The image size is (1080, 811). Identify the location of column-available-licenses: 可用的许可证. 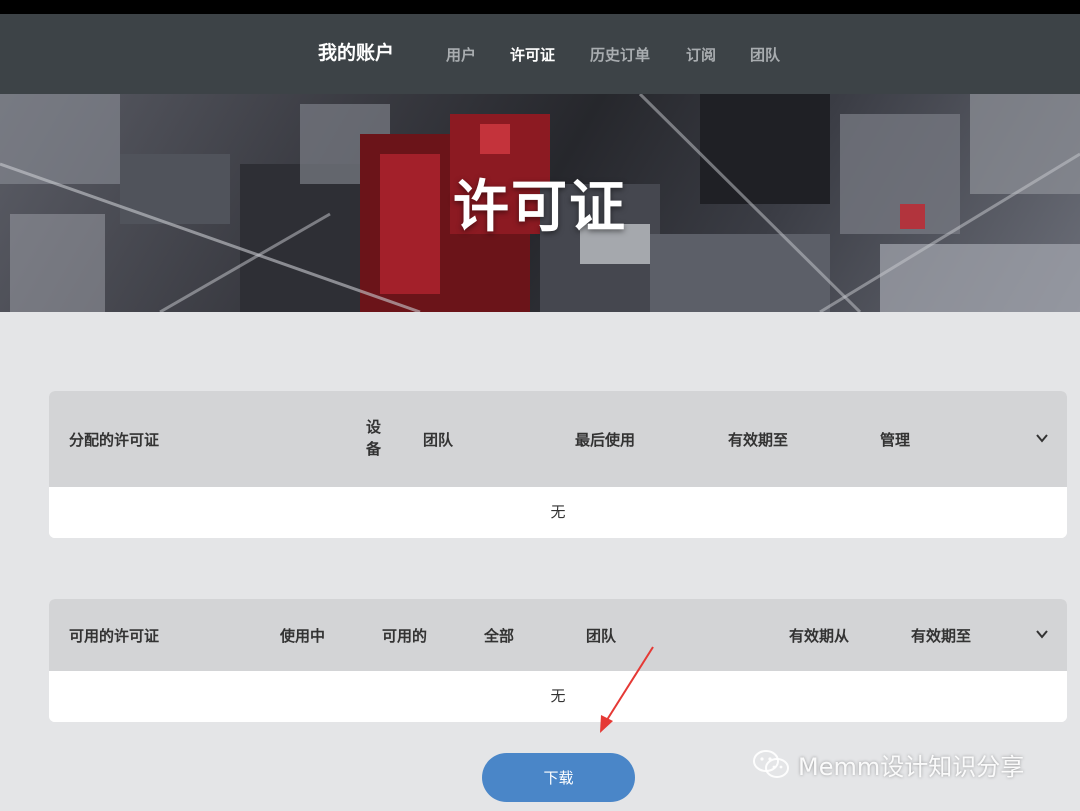
(114, 635).